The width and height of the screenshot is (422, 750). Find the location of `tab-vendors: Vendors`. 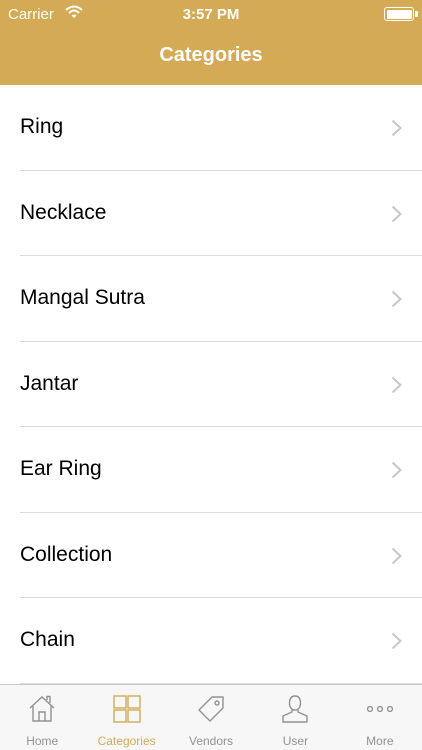

tab-vendors: Vendors is located at coordinates (211, 717).